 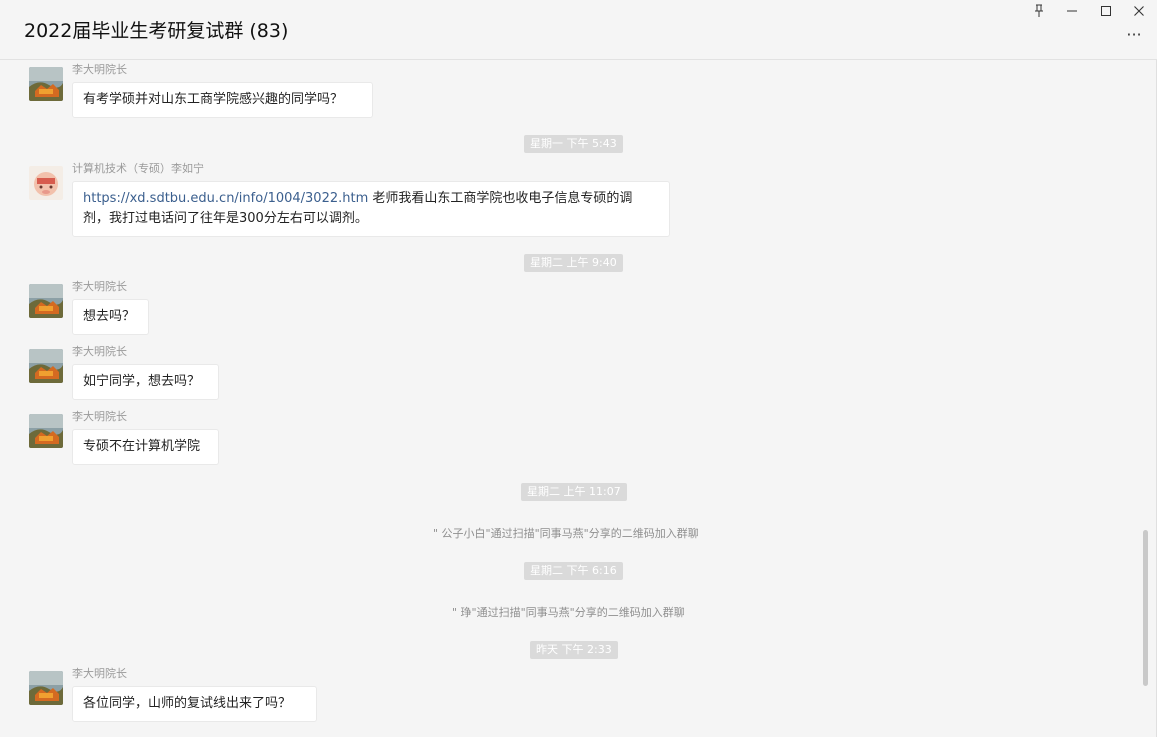 I want to click on message-item: 李大明院长 有考学硕并对山东工商学院感兴趣的同学吗？, so click(x=229, y=90).